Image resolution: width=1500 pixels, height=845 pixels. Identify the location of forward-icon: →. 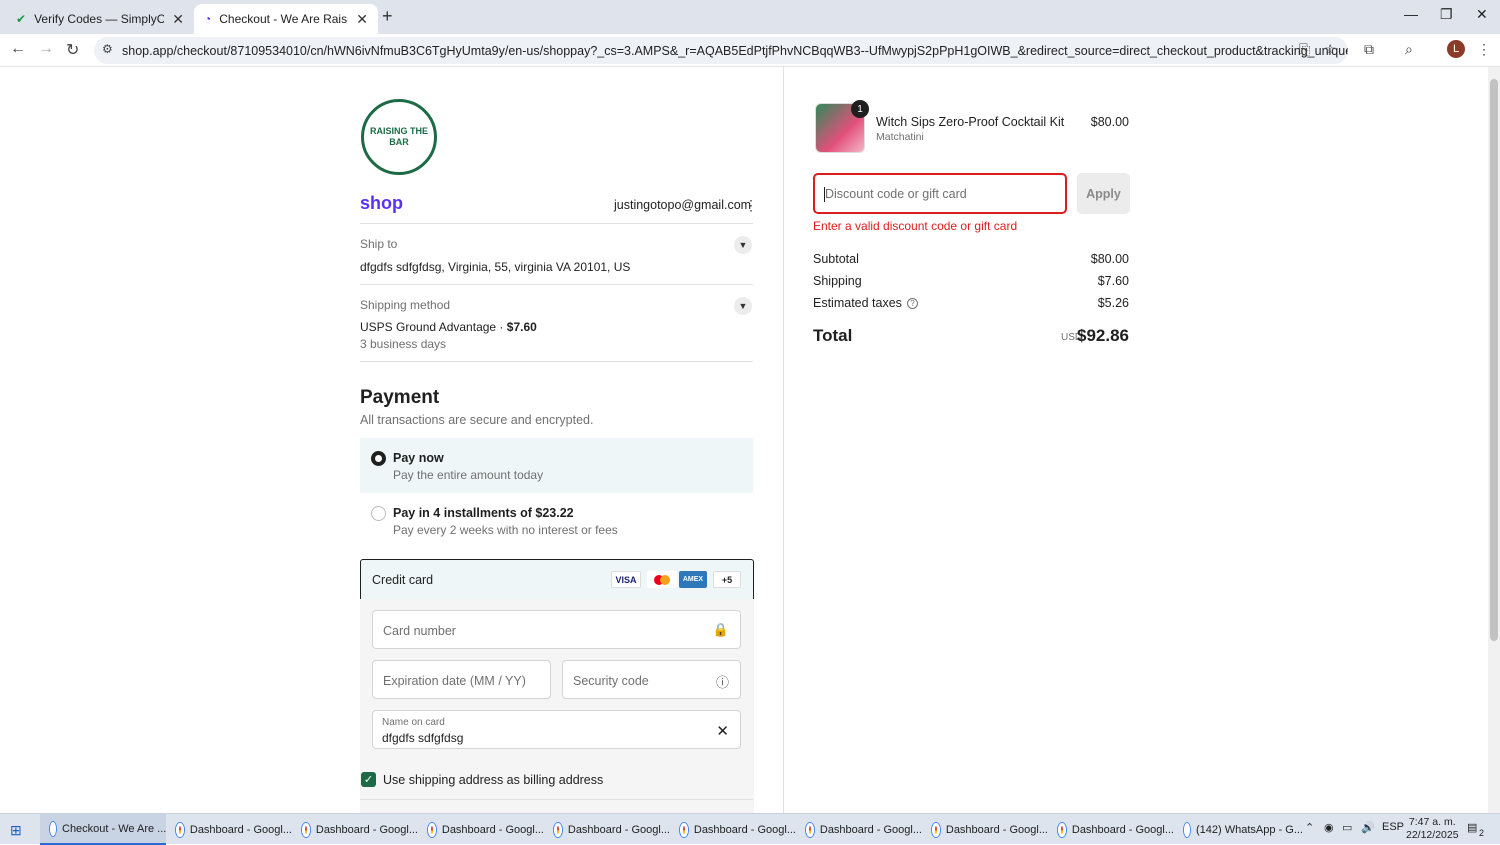
(46, 49).